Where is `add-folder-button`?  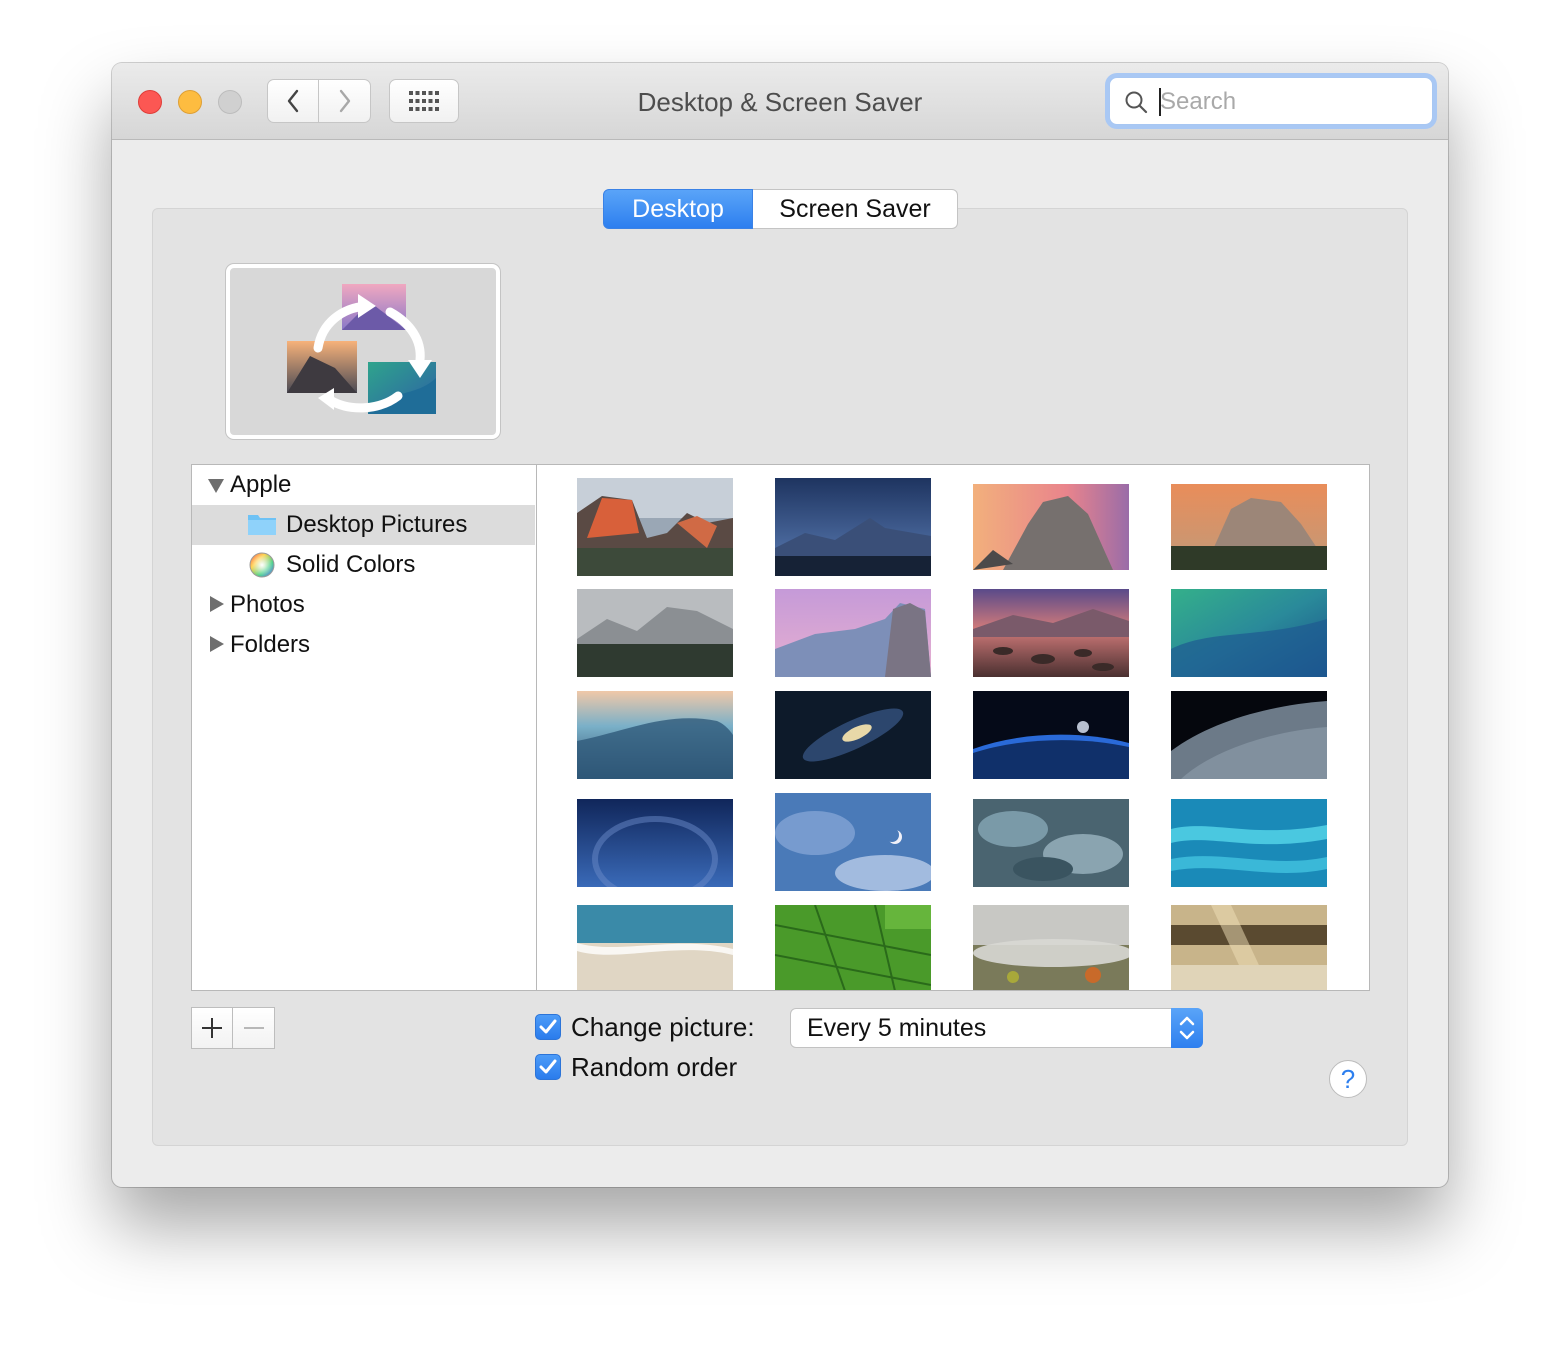
add-folder-button is located at coordinates (212, 1028).